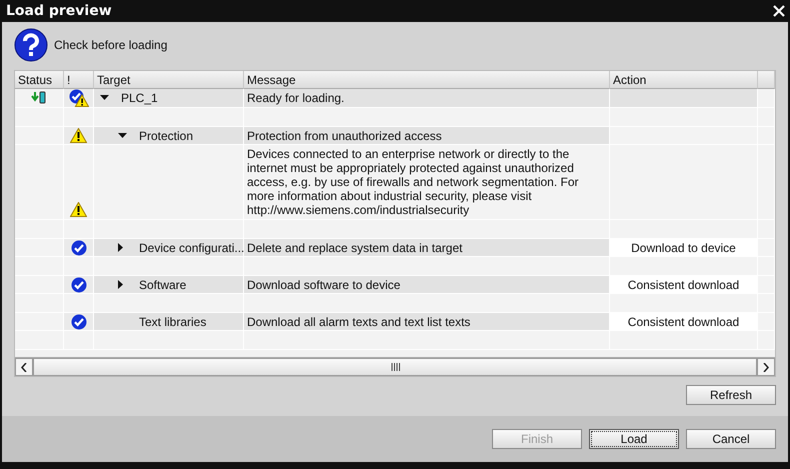 This screenshot has width=790, height=469. I want to click on table-row: Software Download software to device Consistent download, so click(395, 285).